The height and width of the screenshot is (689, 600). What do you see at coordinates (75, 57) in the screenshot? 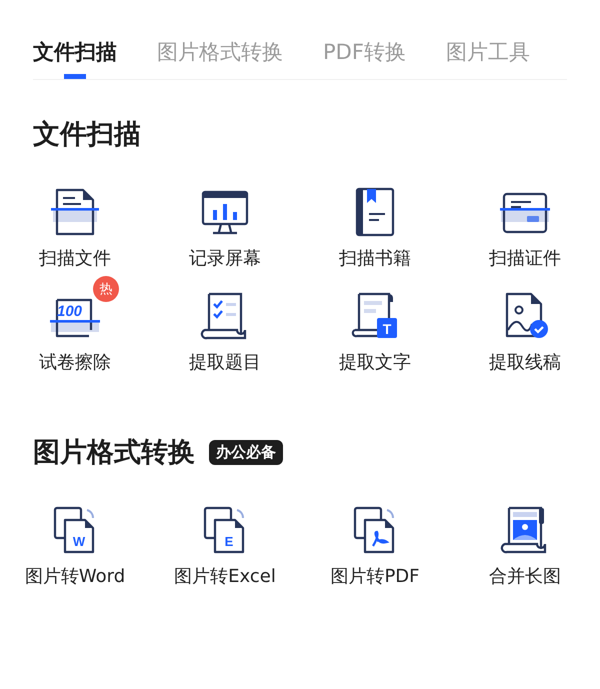
I see `tab: 文件扫描` at bounding box center [75, 57].